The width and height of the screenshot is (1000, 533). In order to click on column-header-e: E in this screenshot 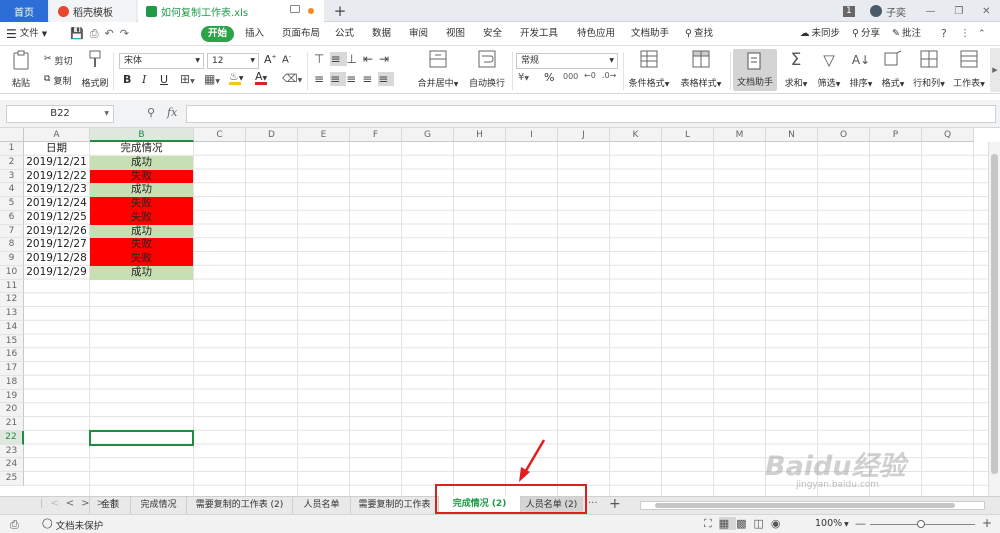, I will do `click(324, 135)`.